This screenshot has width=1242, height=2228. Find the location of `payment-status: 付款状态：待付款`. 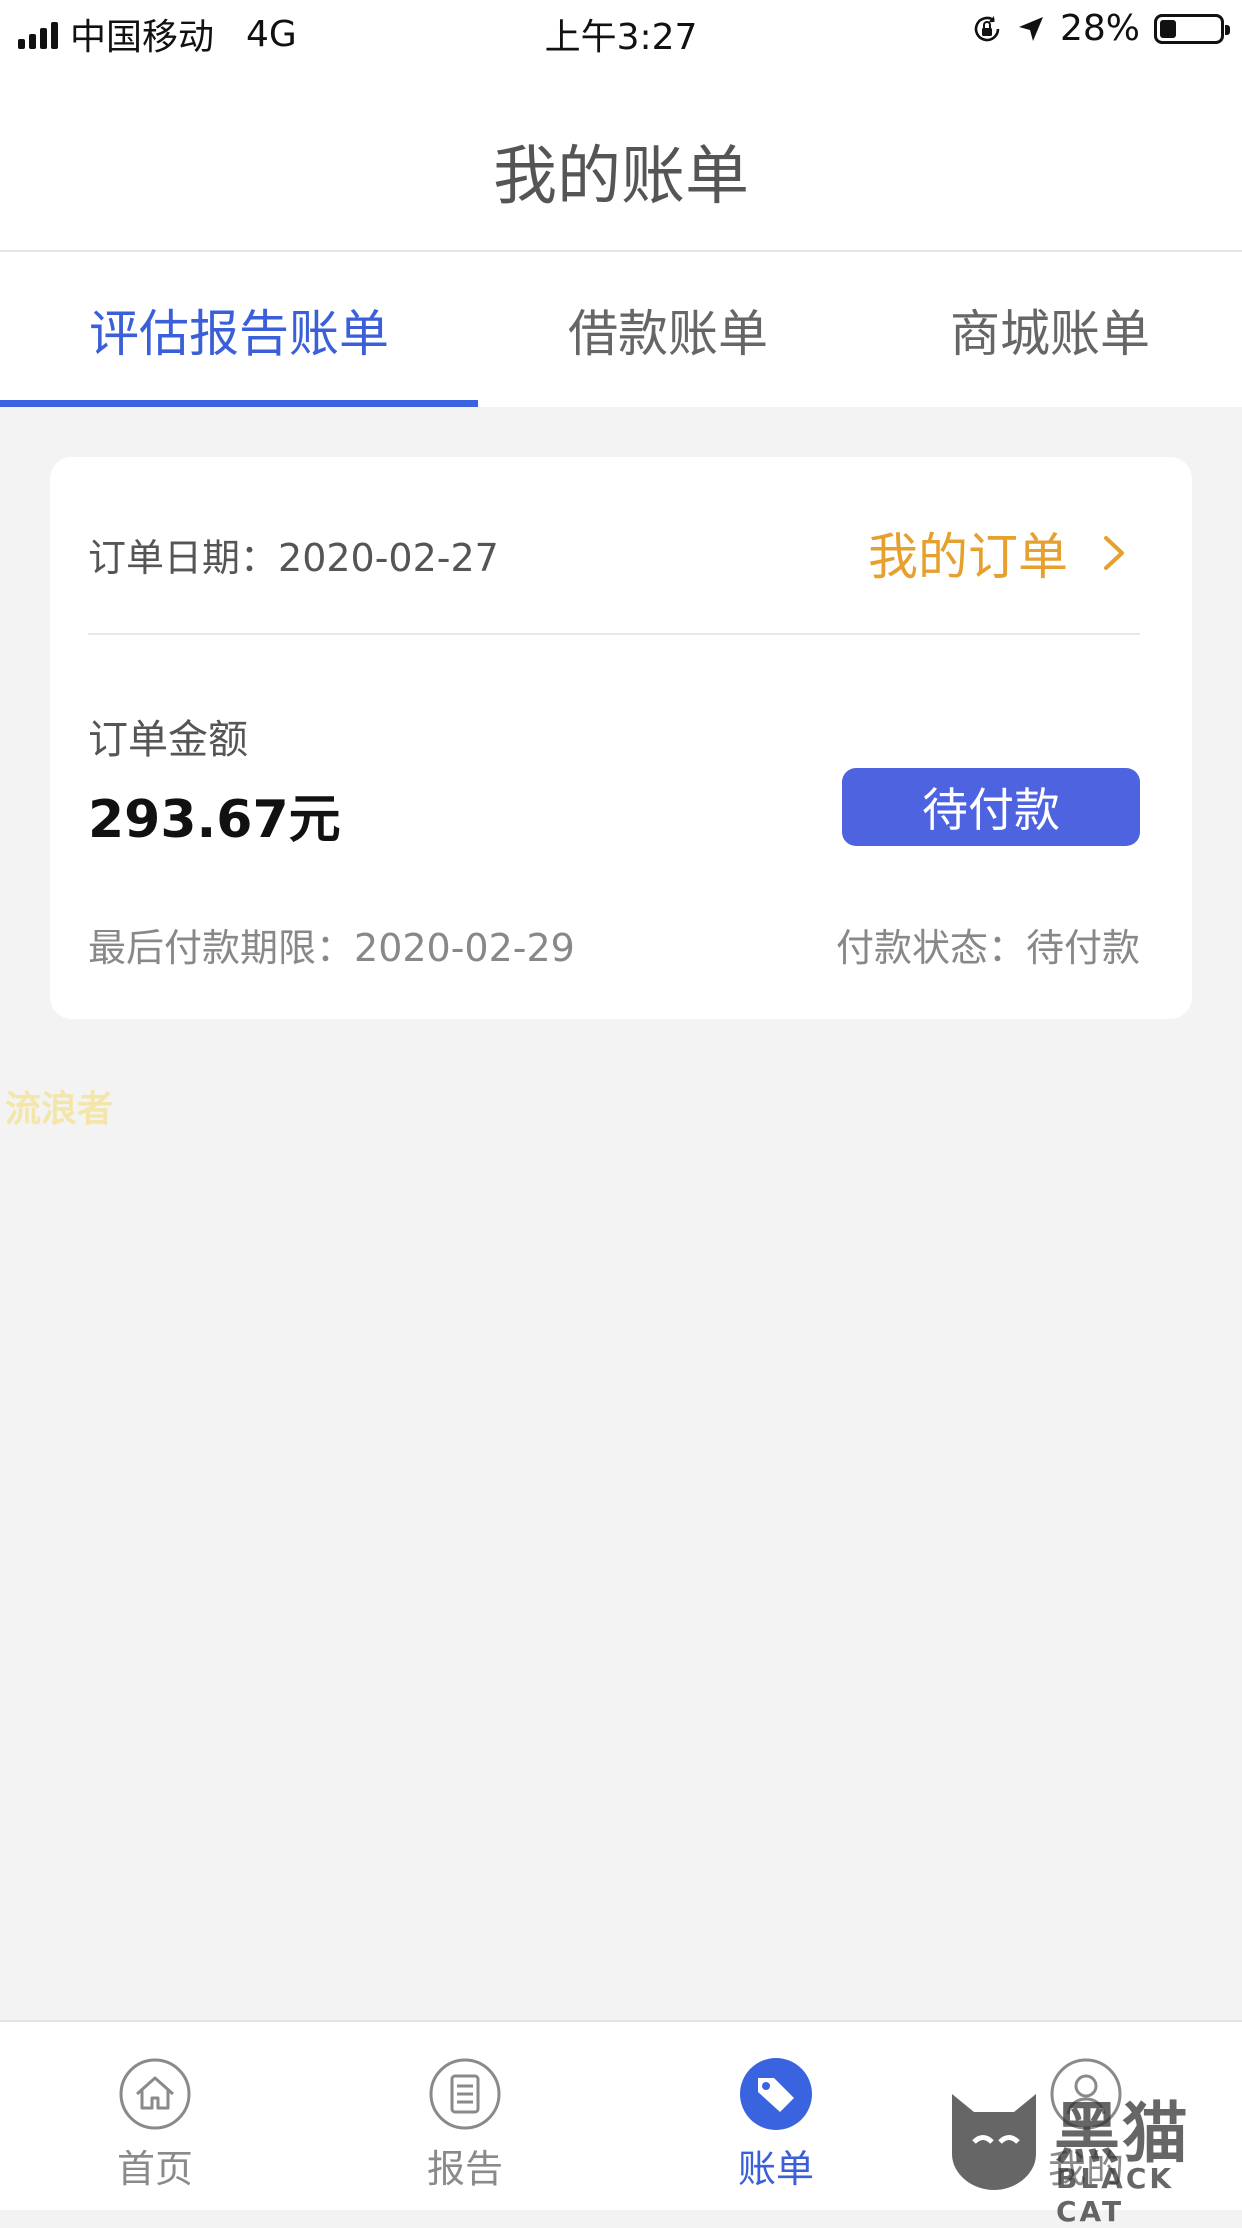

payment-status: 付款状态：待付款 is located at coordinates (988, 944).